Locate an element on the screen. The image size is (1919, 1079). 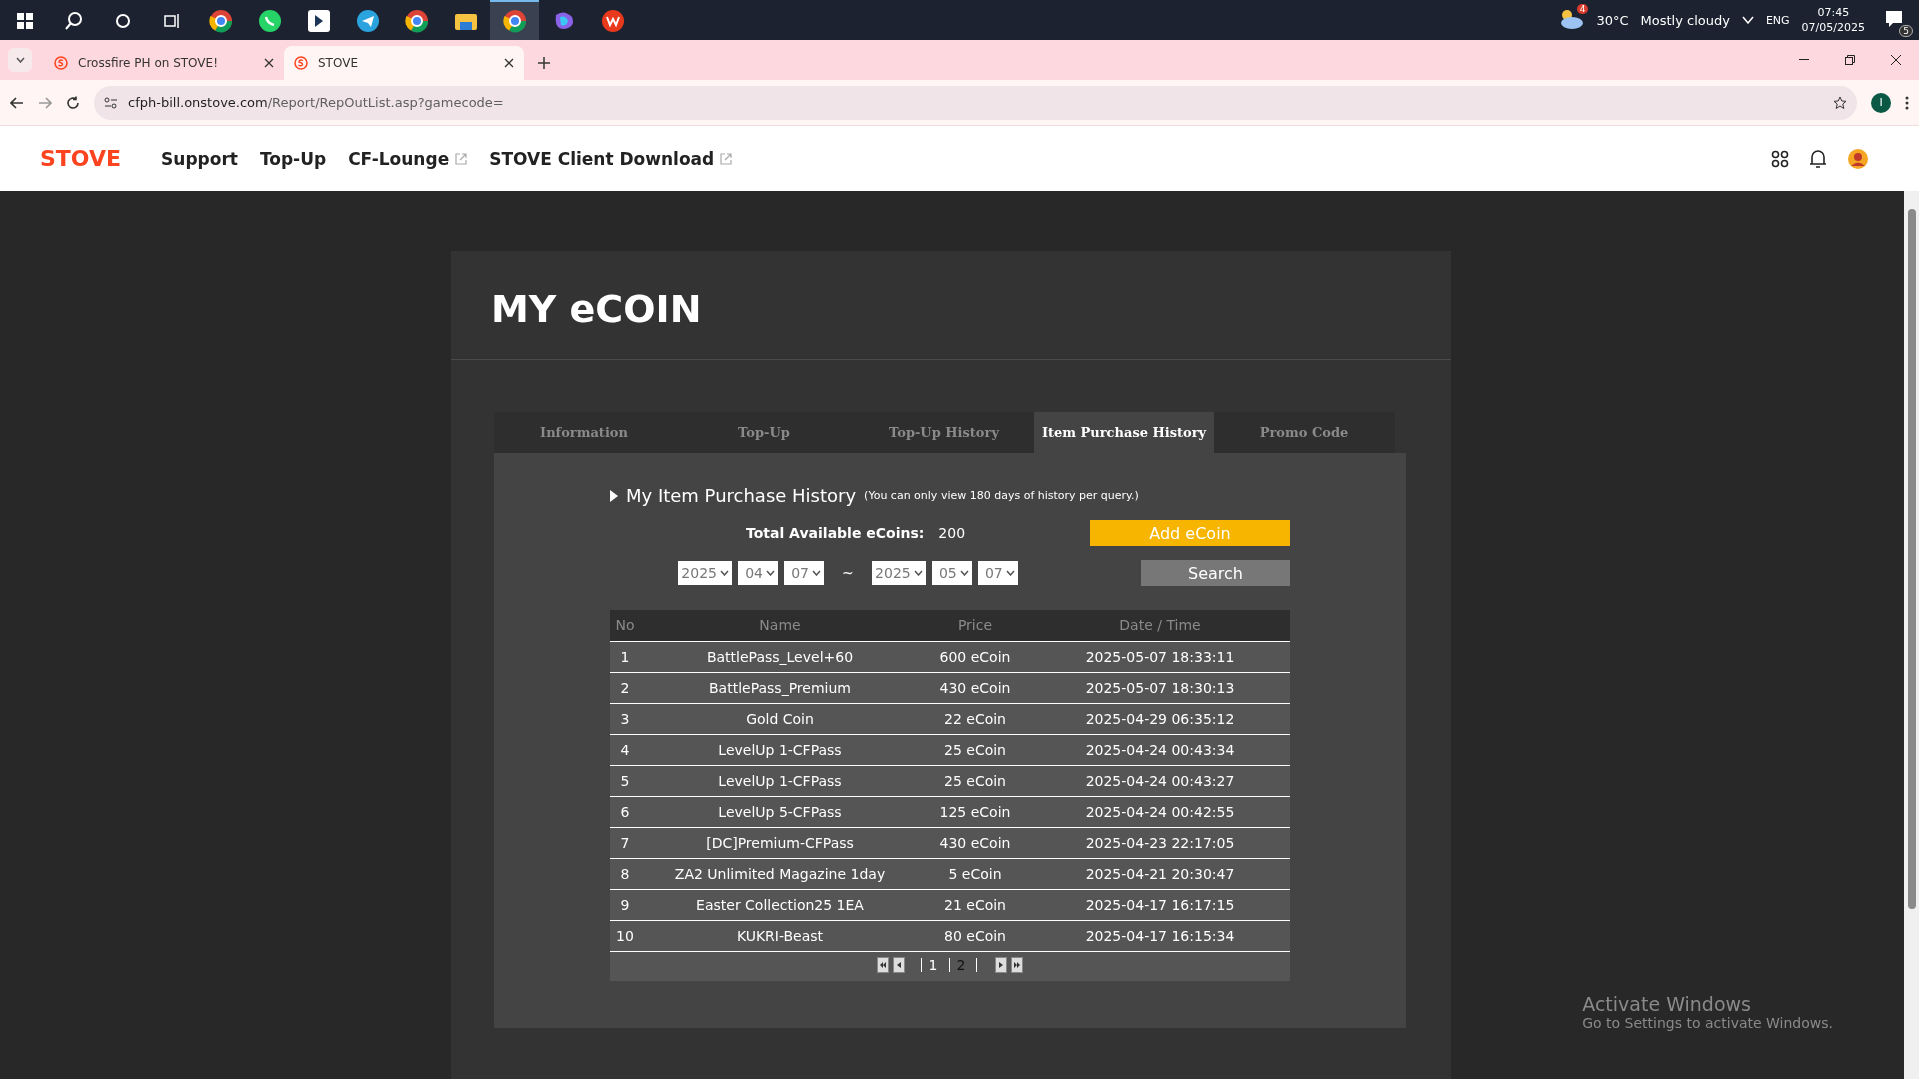
table-cell: Gold Coin is located at coordinates (780, 718).